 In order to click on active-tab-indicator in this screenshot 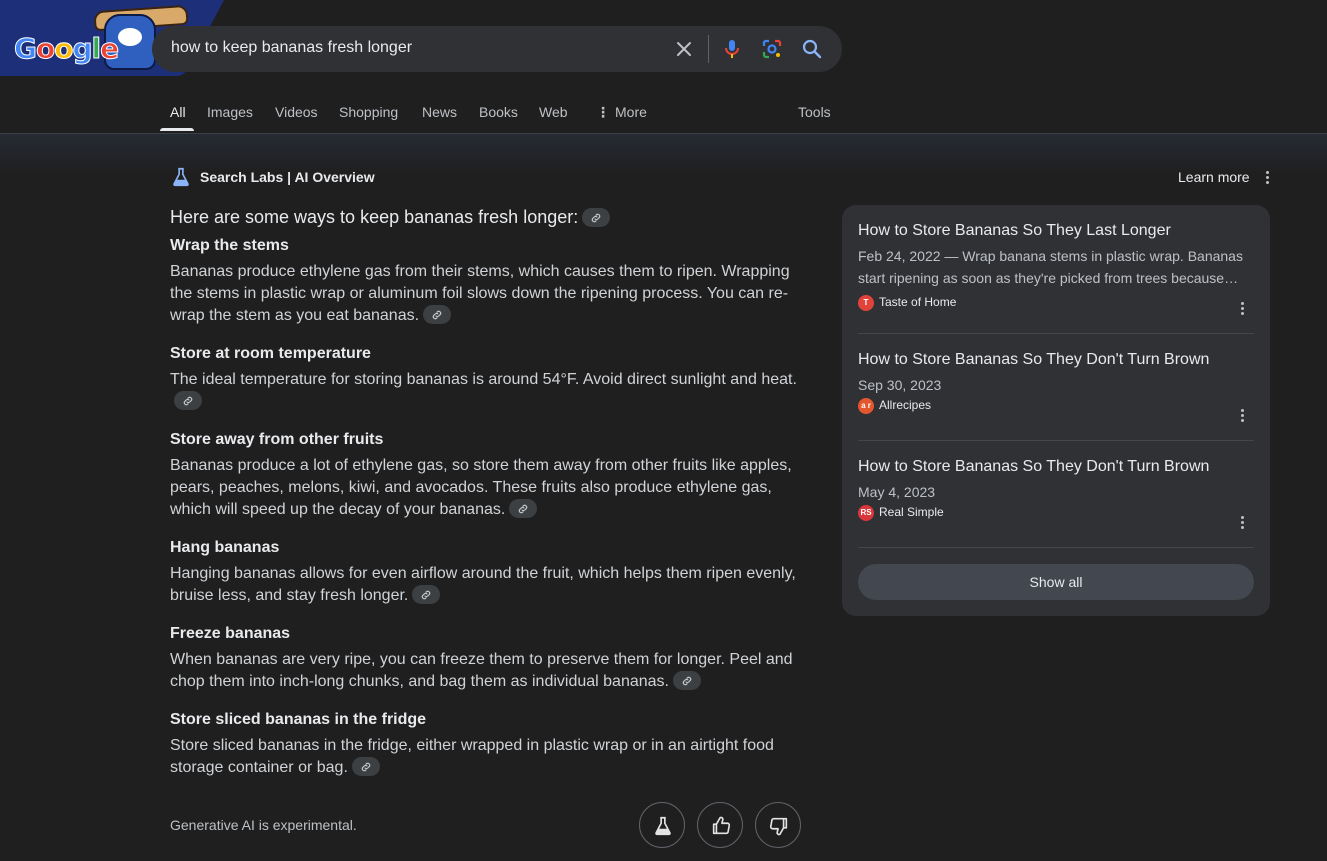, I will do `click(177, 129)`.